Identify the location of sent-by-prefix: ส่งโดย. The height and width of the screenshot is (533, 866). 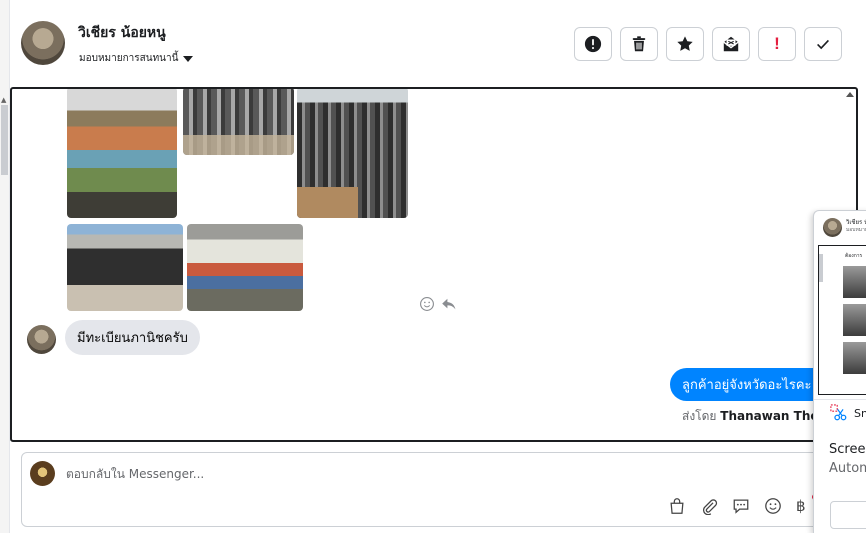
(699, 416).